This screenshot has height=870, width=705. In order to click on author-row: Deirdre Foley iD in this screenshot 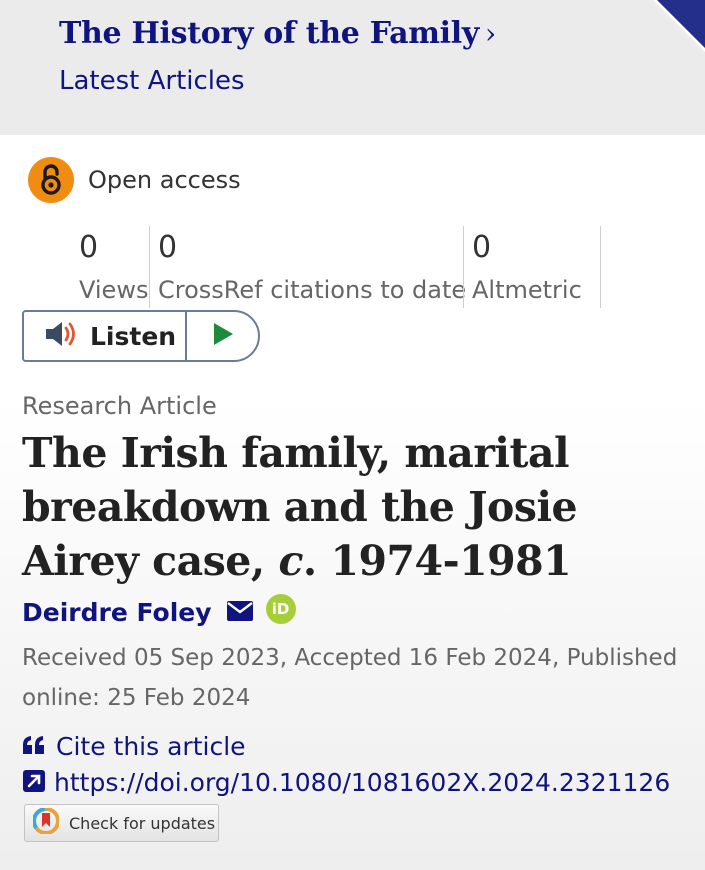, I will do `click(159, 610)`.